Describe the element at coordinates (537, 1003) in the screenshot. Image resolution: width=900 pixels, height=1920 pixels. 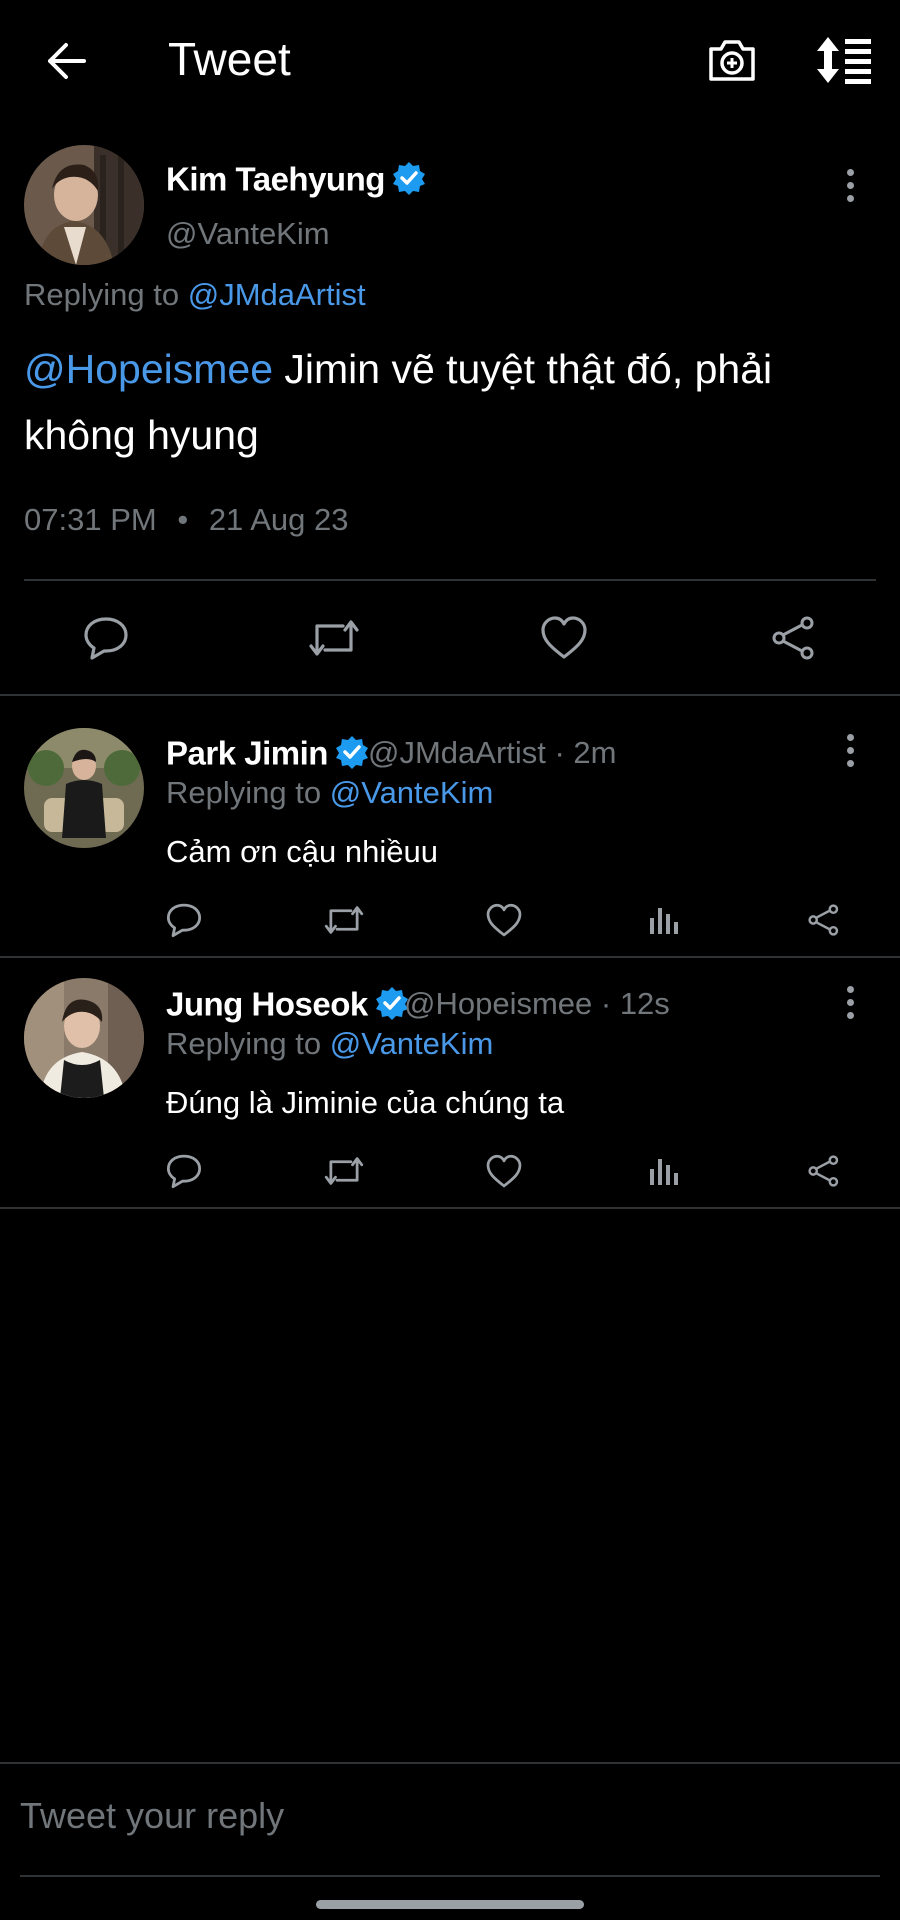
I see `reply-handle-time: @Hopeismee · 12s` at that location.